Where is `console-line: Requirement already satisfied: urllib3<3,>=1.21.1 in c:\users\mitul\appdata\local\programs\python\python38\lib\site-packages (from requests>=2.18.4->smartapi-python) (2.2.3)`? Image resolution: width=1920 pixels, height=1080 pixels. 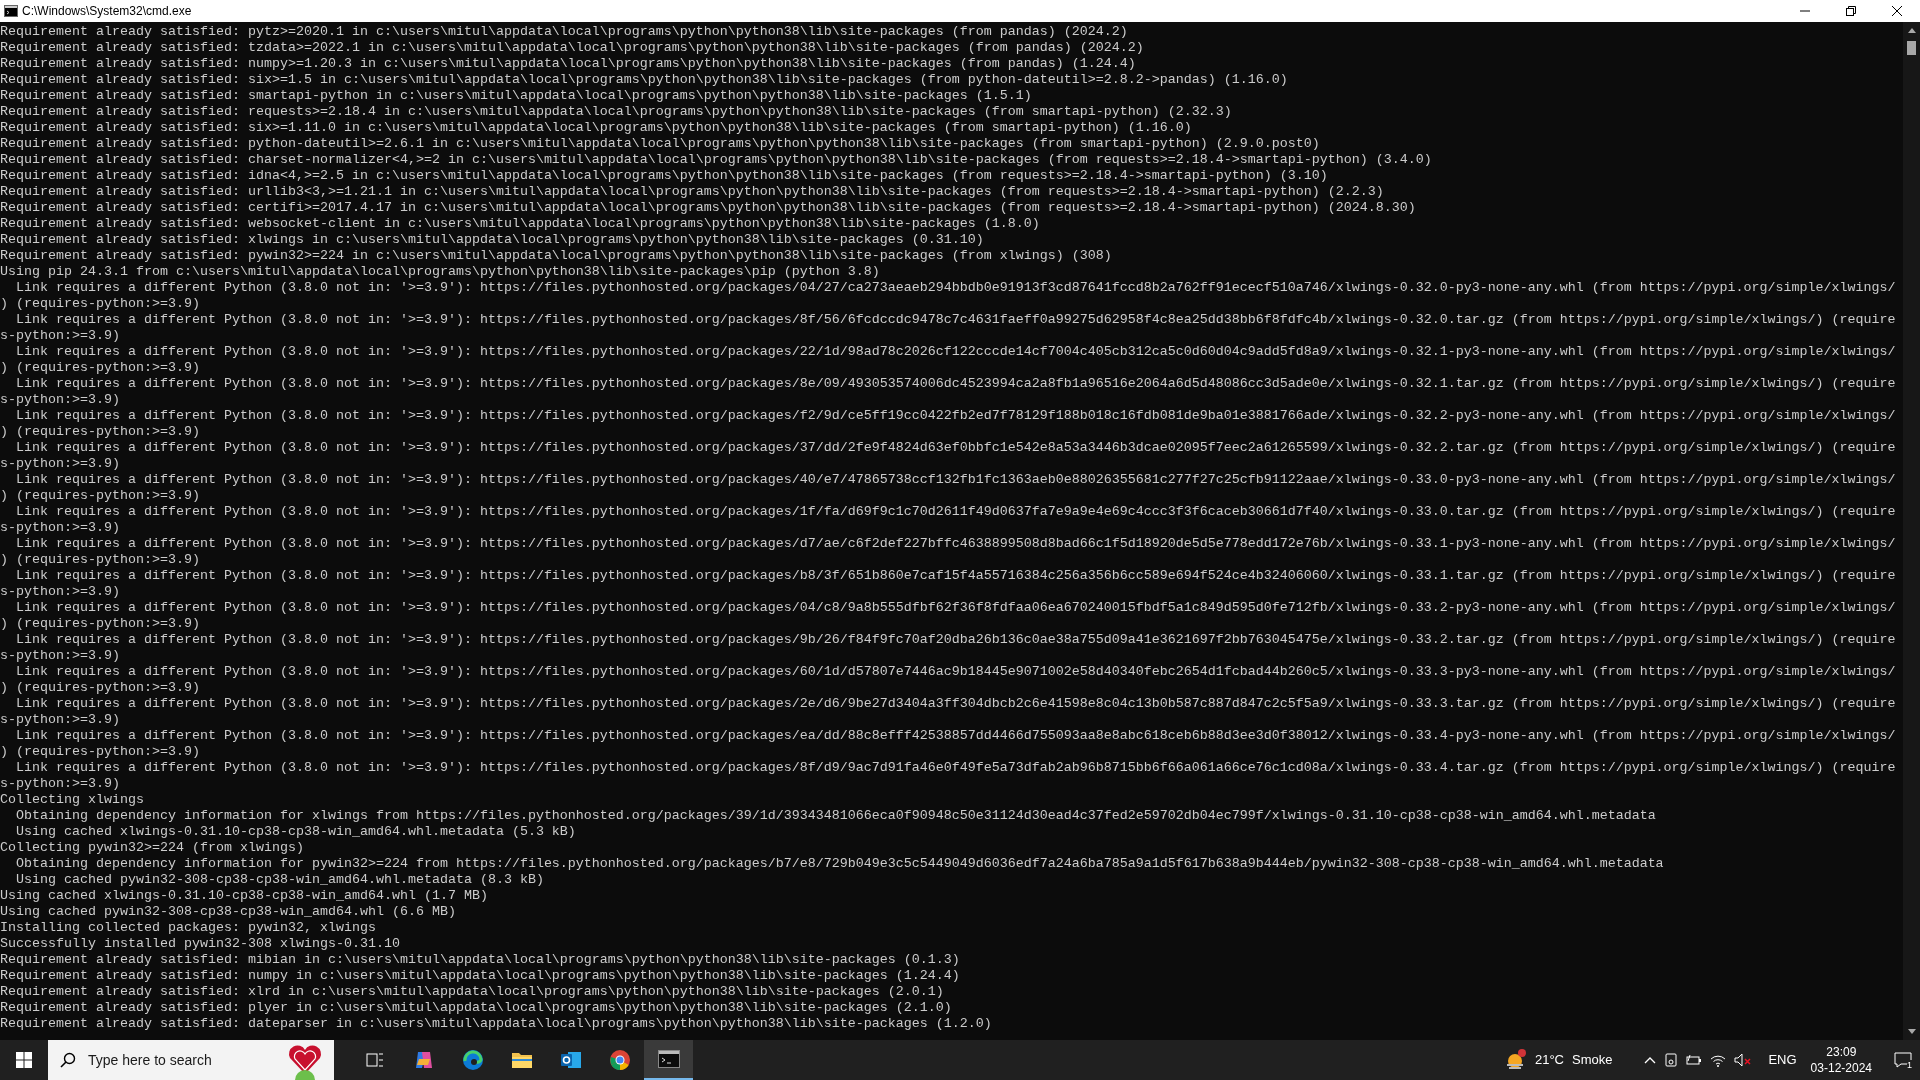 console-line: Requirement already satisfied: urllib3<3,>=1.21.1 in c:\users\mitul\appdata\local\programs\python\python38\lib\site-packages (from requests>=2.18.4->smartapi-python) (2.2.3) is located at coordinates (692, 192).